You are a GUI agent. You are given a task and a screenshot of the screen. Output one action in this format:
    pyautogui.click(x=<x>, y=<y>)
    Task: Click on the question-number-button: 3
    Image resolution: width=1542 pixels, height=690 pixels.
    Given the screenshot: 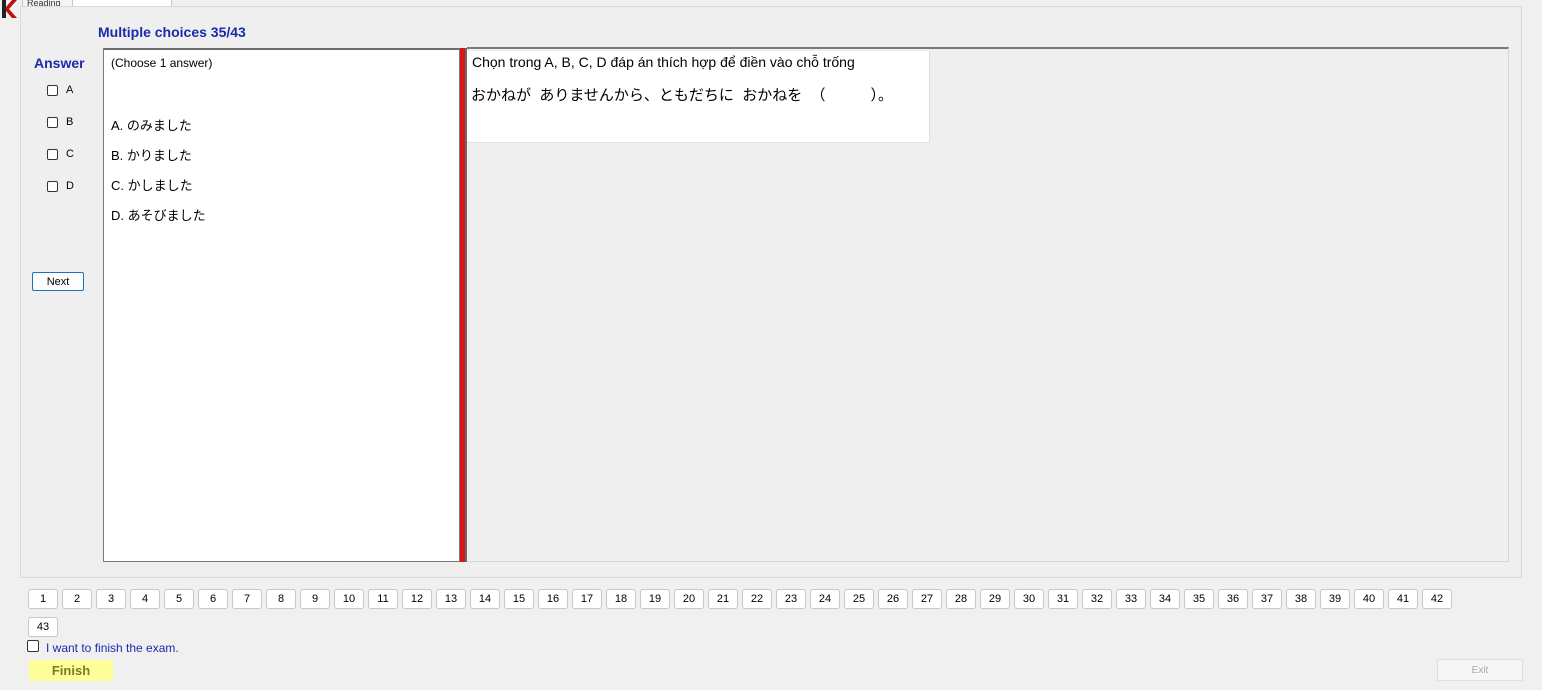 What is the action you would take?
    pyautogui.click(x=111, y=599)
    